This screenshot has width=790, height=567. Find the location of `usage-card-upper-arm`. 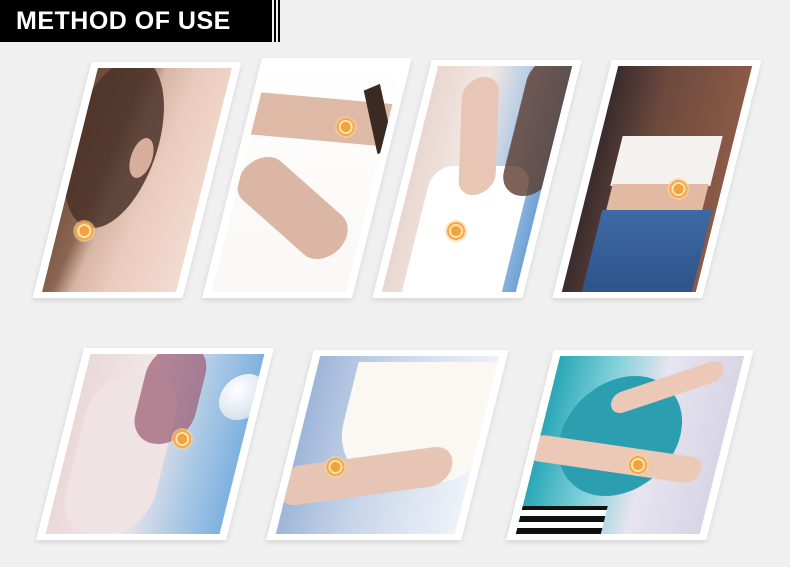

usage-card-upper-arm is located at coordinates (477, 179).